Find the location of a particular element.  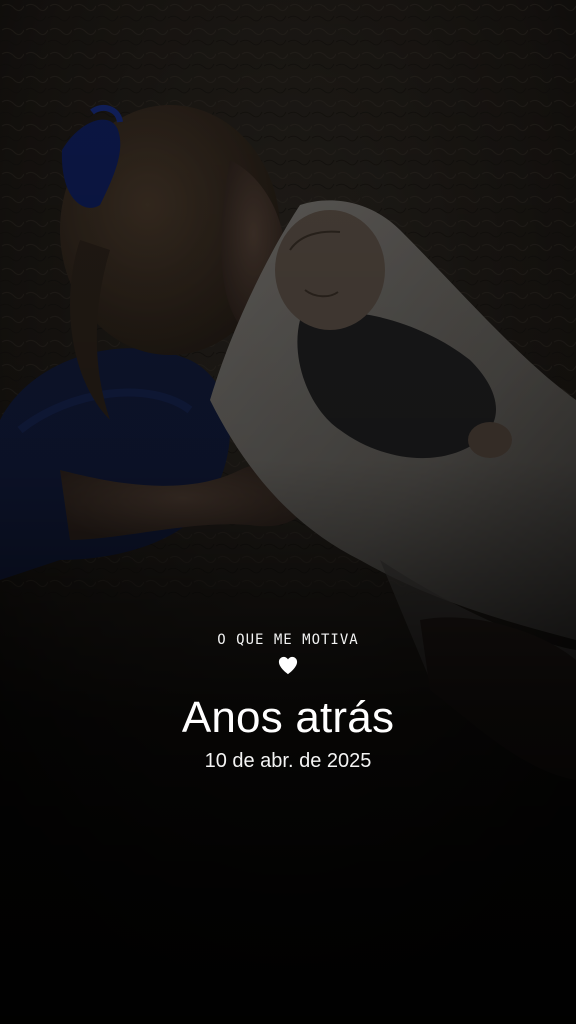

memory-title: Anos atrás is located at coordinates (288, 717).